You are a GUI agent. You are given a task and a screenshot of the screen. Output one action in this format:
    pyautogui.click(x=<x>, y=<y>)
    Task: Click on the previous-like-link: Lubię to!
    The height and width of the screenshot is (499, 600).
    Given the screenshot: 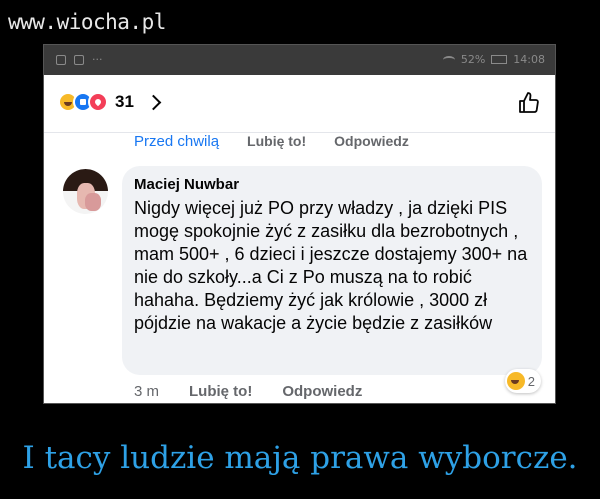 What is the action you would take?
    pyautogui.click(x=276, y=141)
    